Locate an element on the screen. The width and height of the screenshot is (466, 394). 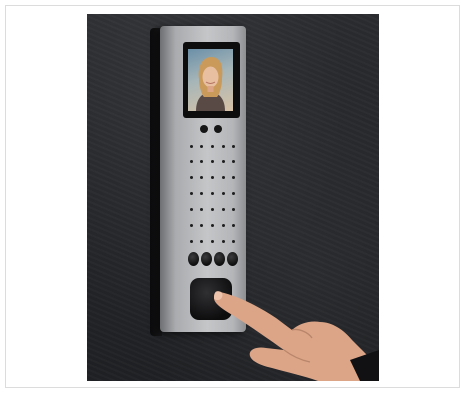
person-portrait-icon is located at coordinates (210, 84).